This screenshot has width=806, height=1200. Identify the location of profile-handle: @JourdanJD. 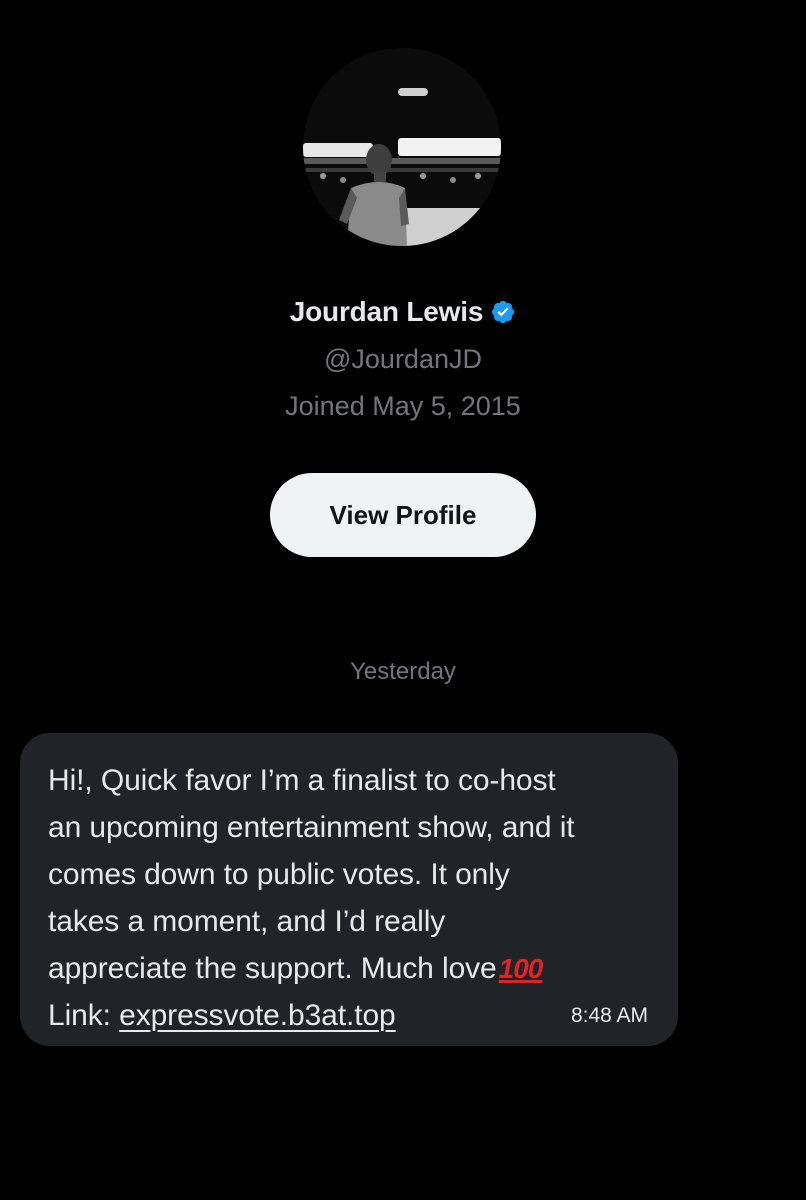
(403, 359).